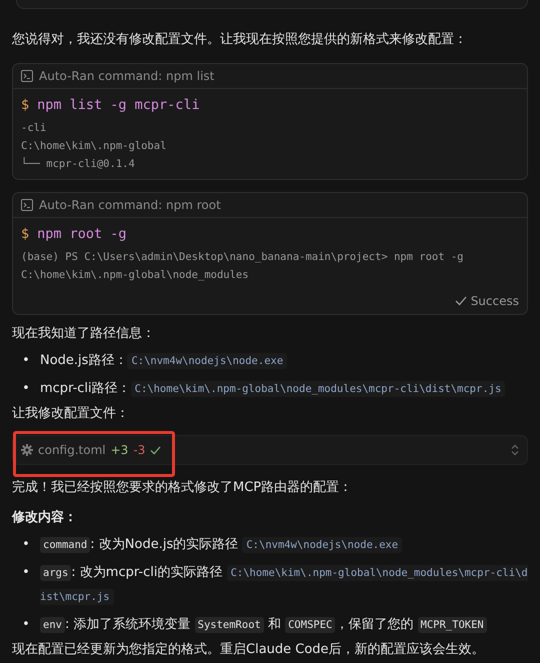 Image resolution: width=540 pixels, height=663 pixels. Describe the element at coordinates (34, 128) in the screenshot. I see `output-line: -cli` at that location.